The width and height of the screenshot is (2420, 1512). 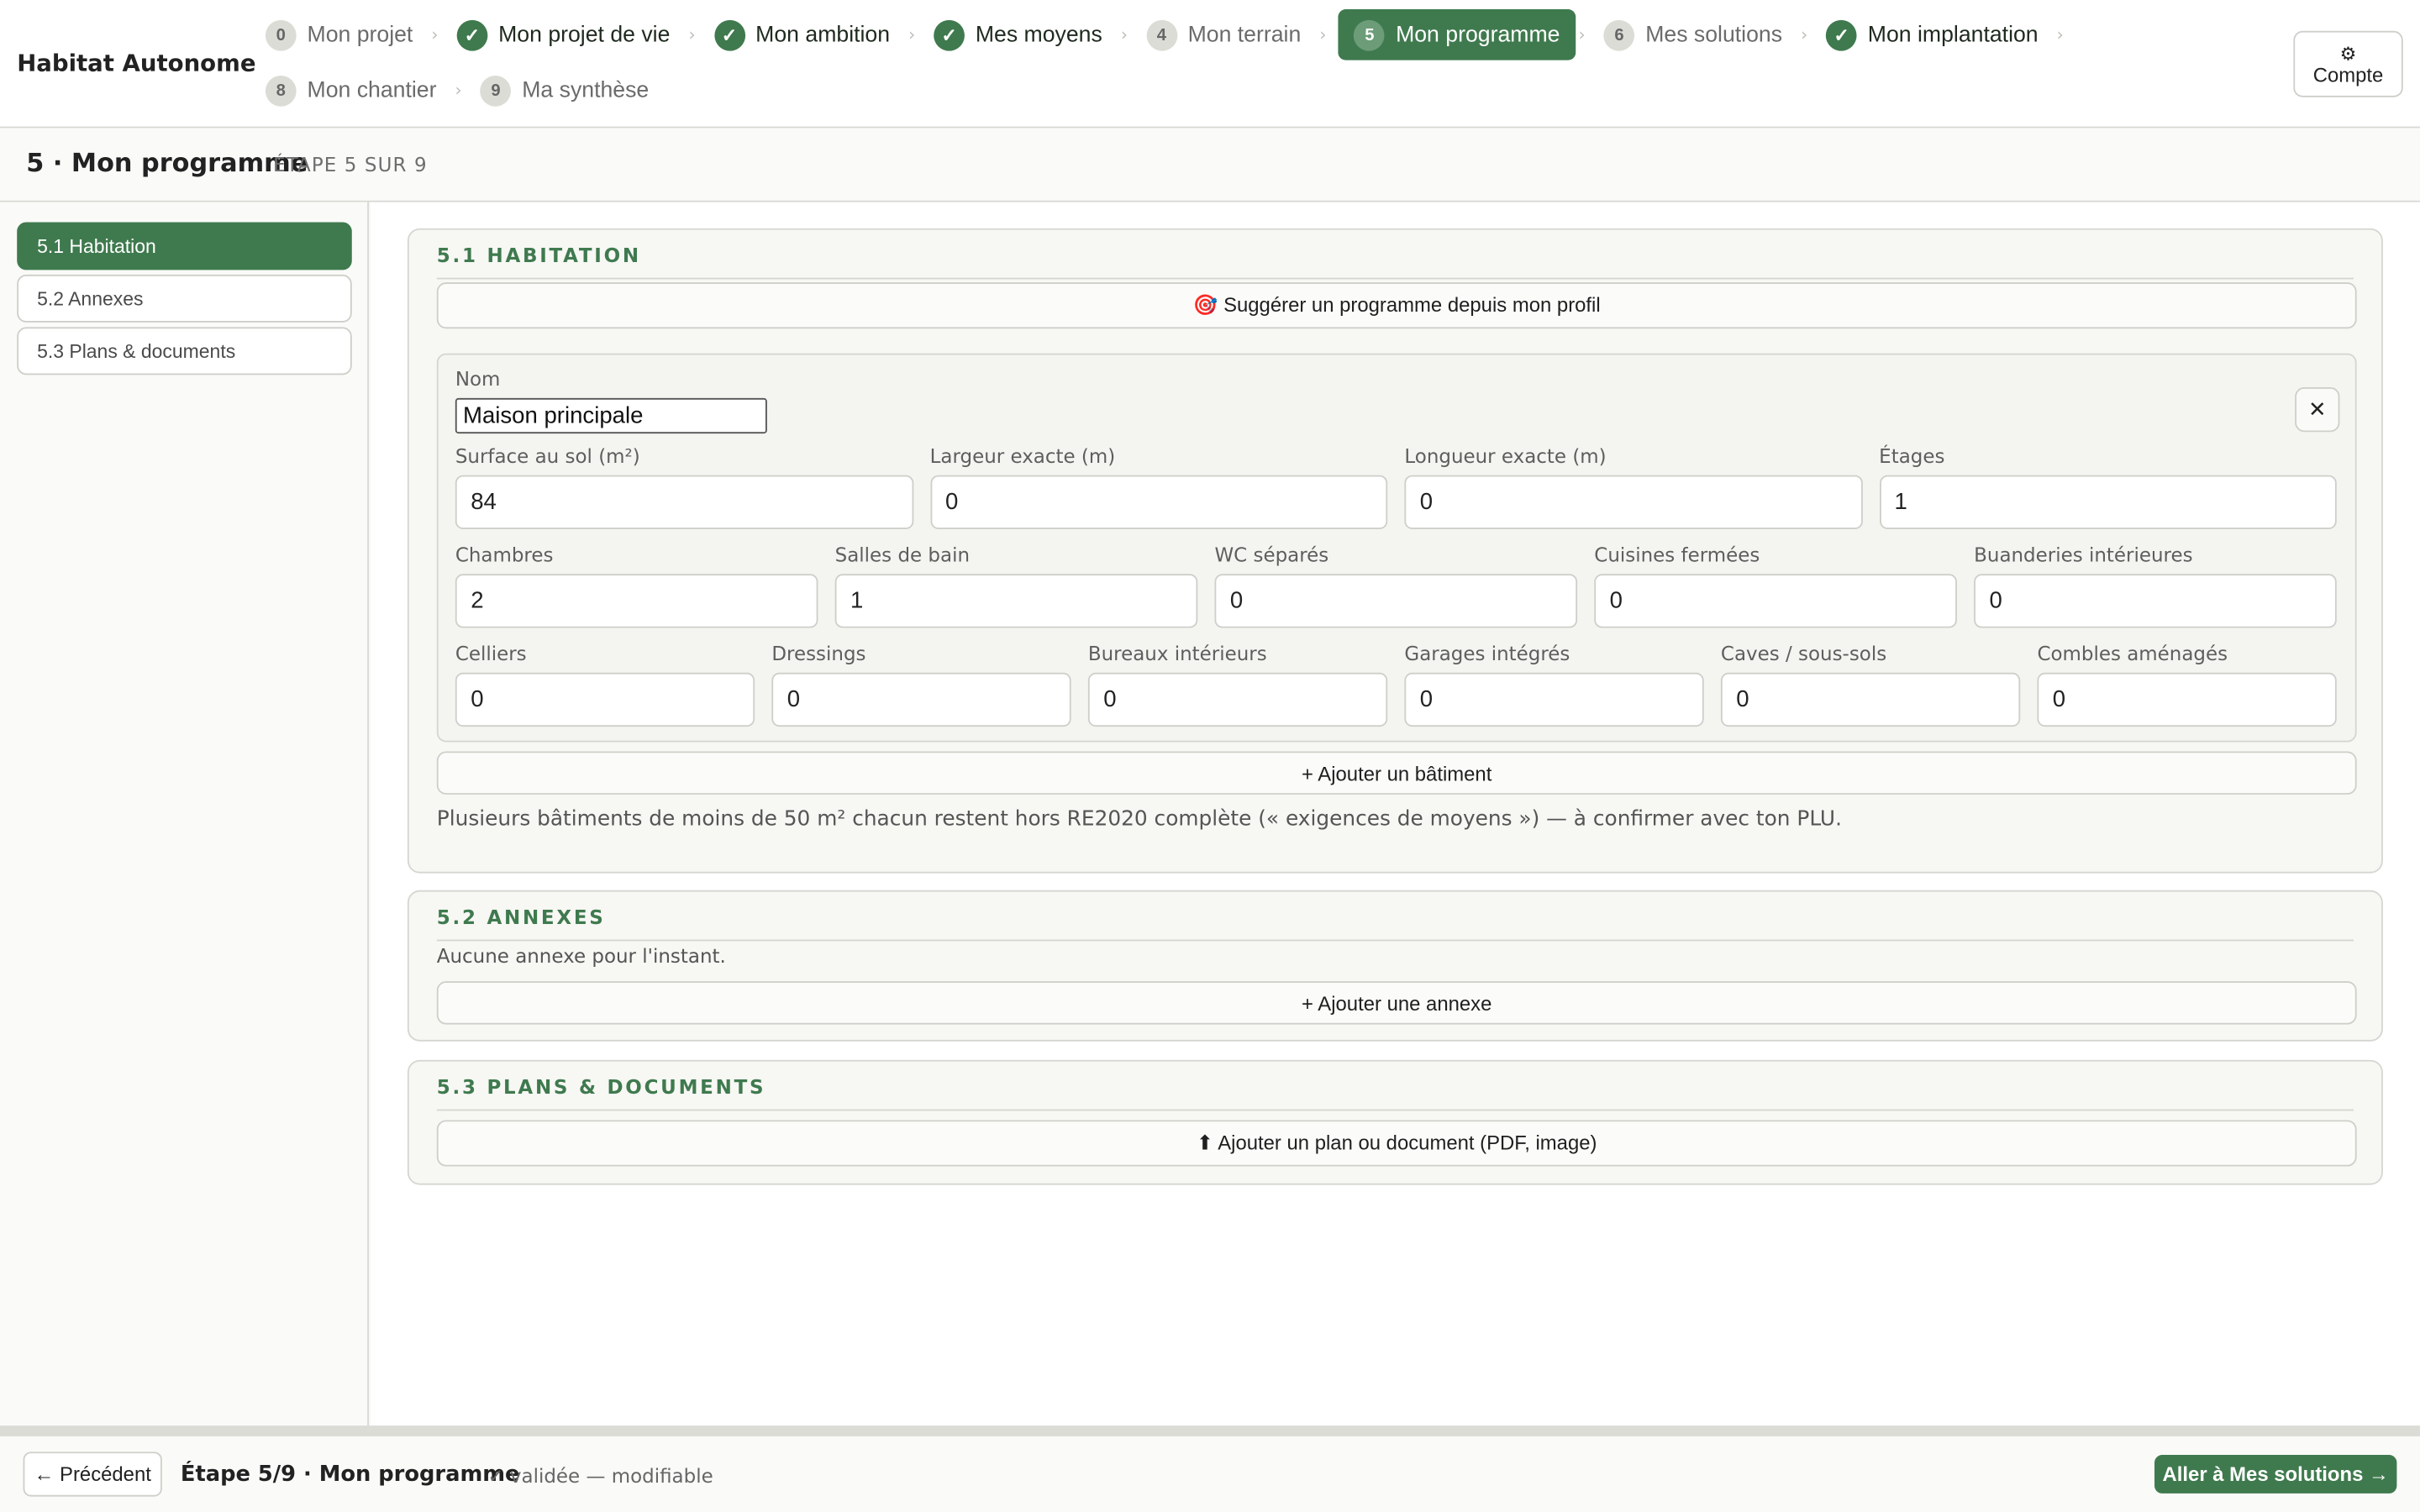 I want to click on step-4: 4 Mon terrain, so click(x=1228, y=34).